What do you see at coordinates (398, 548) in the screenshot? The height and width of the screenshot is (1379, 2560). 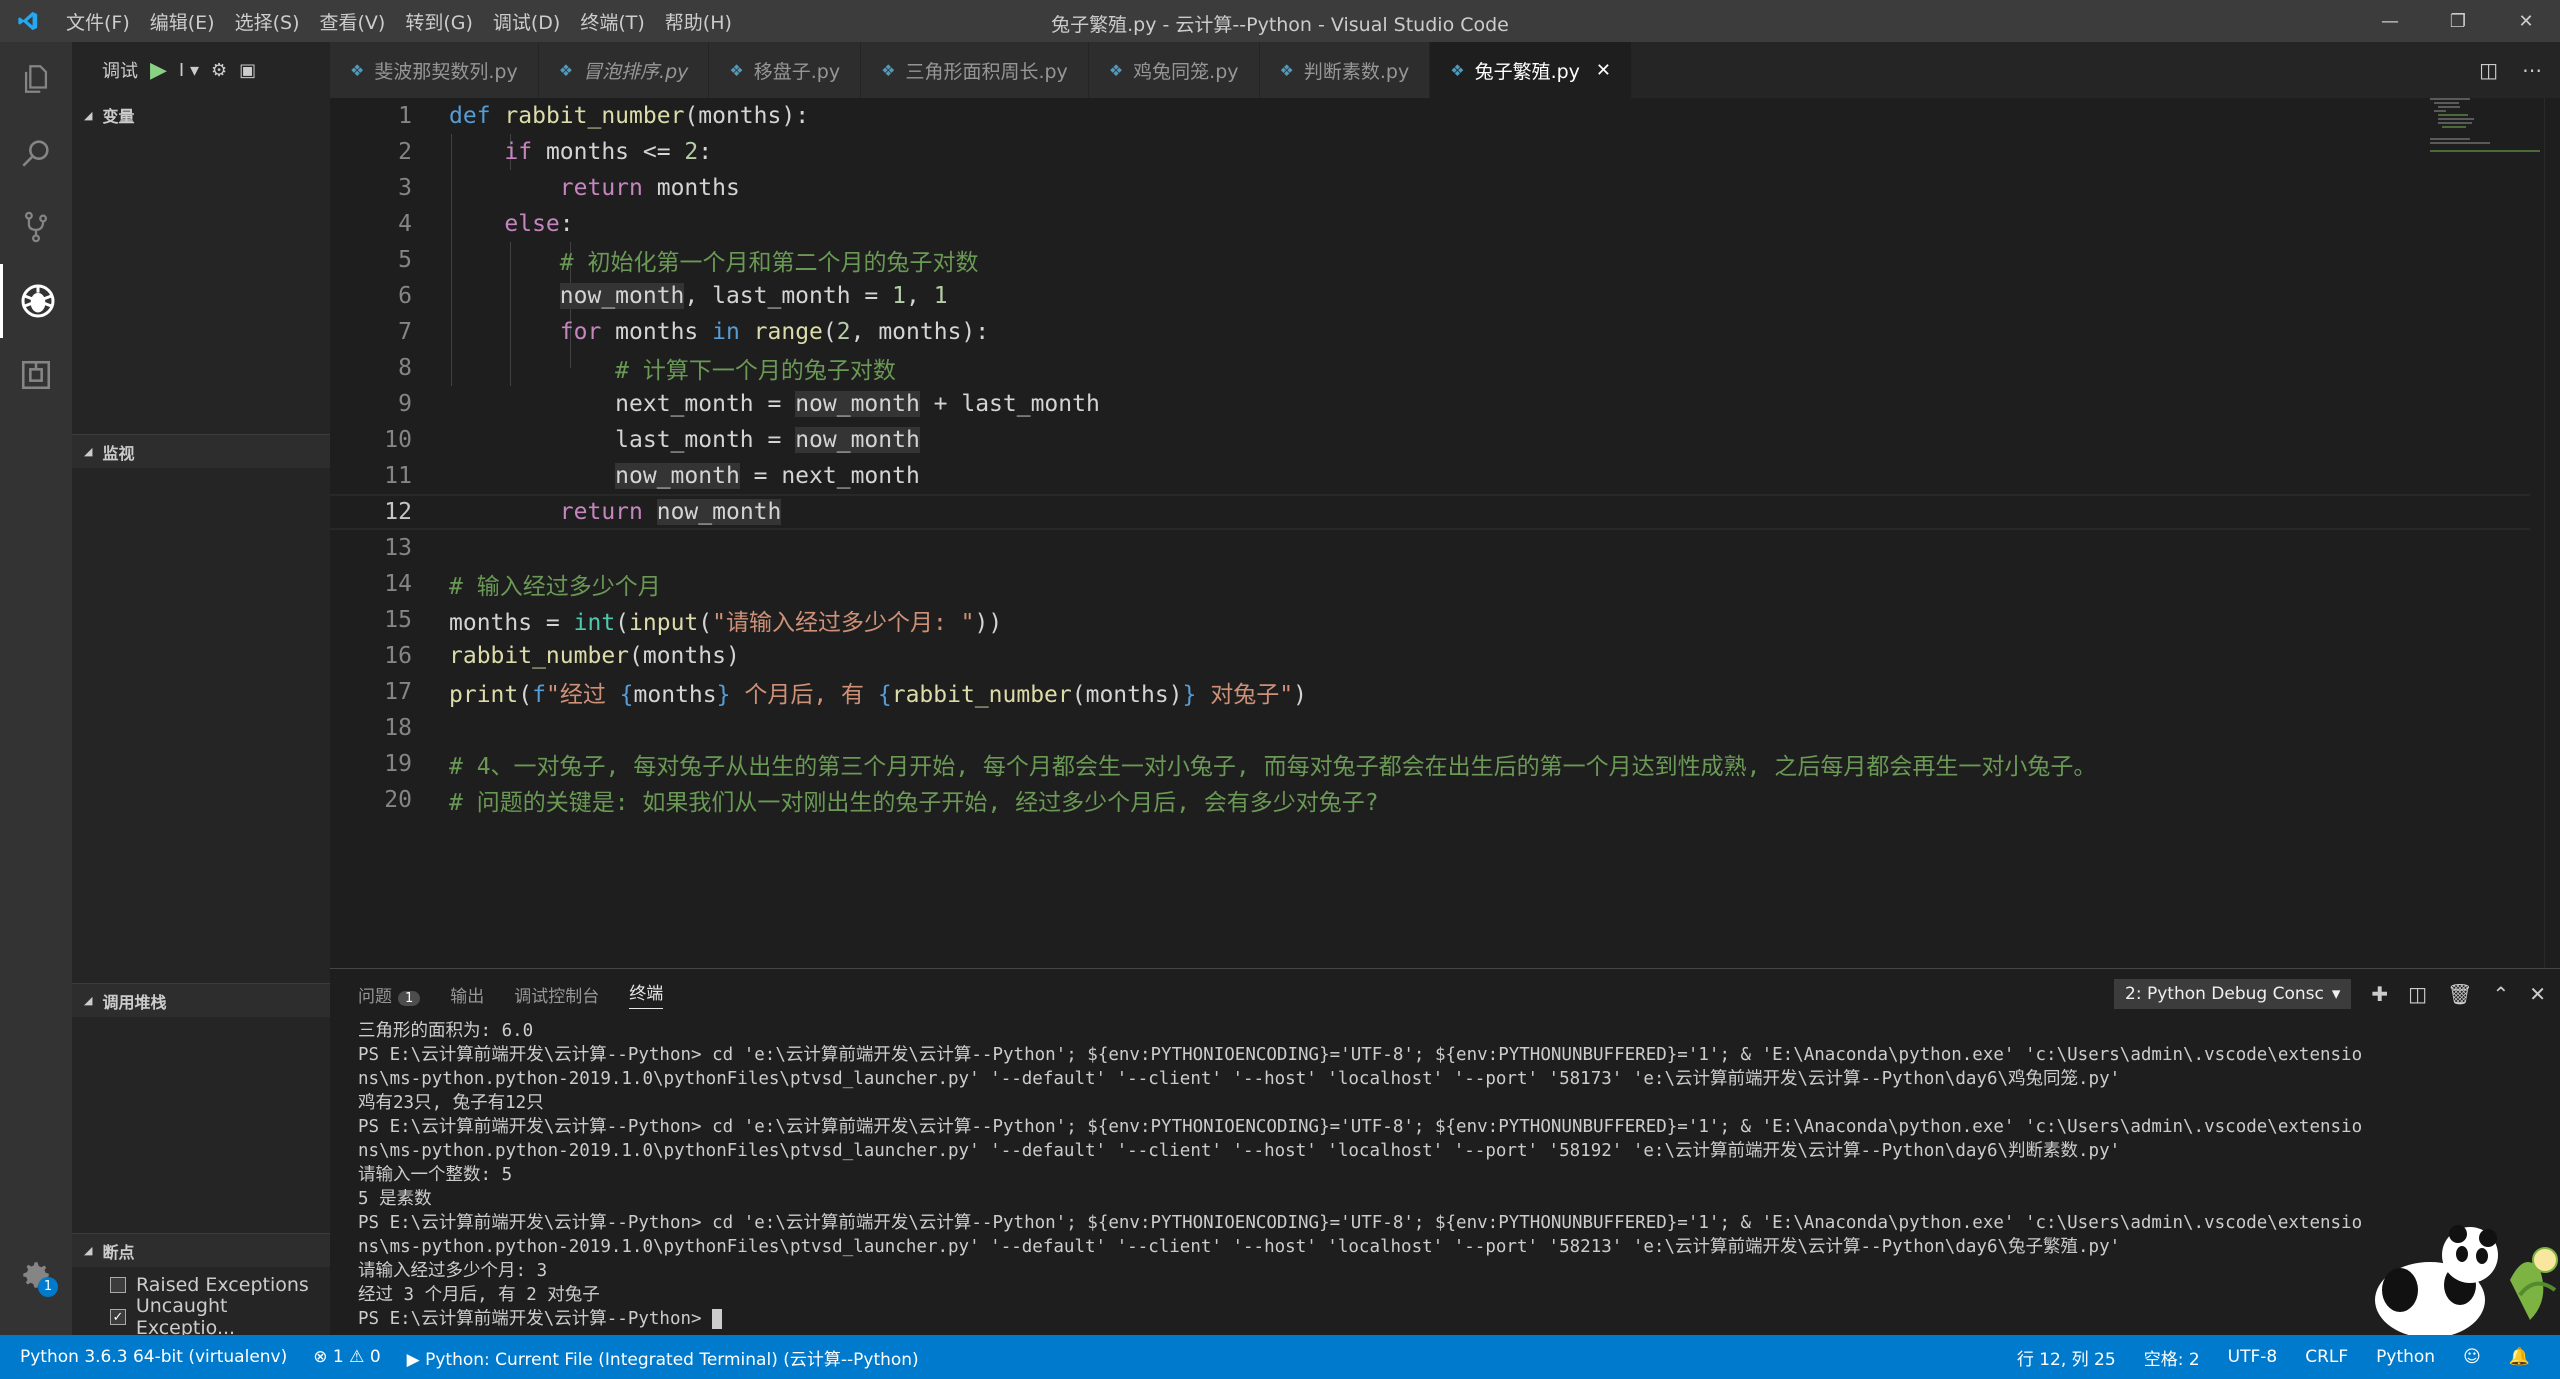 I see `line-number: 13` at bounding box center [398, 548].